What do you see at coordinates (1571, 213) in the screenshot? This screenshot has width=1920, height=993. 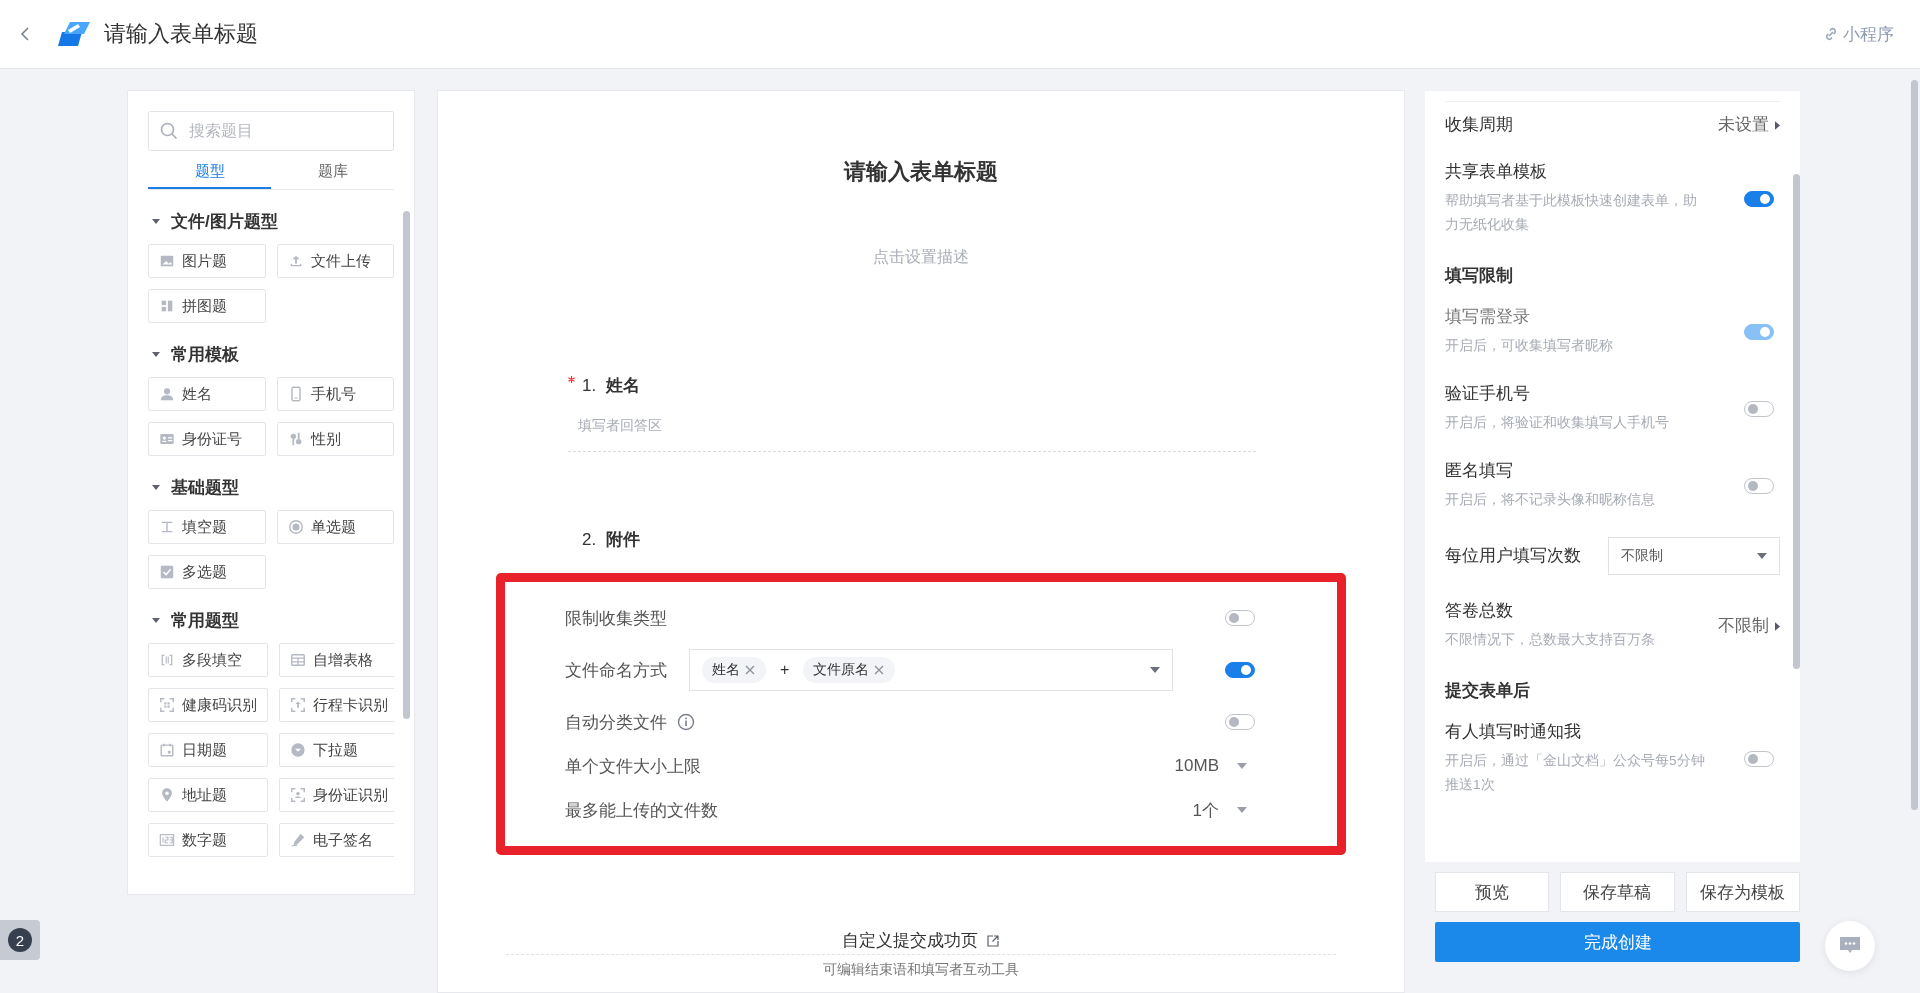 I see `setting-description: 帮助填写者基于此模板快速创建表单，助力无纸化收集` at bounding box center [1571, 213].